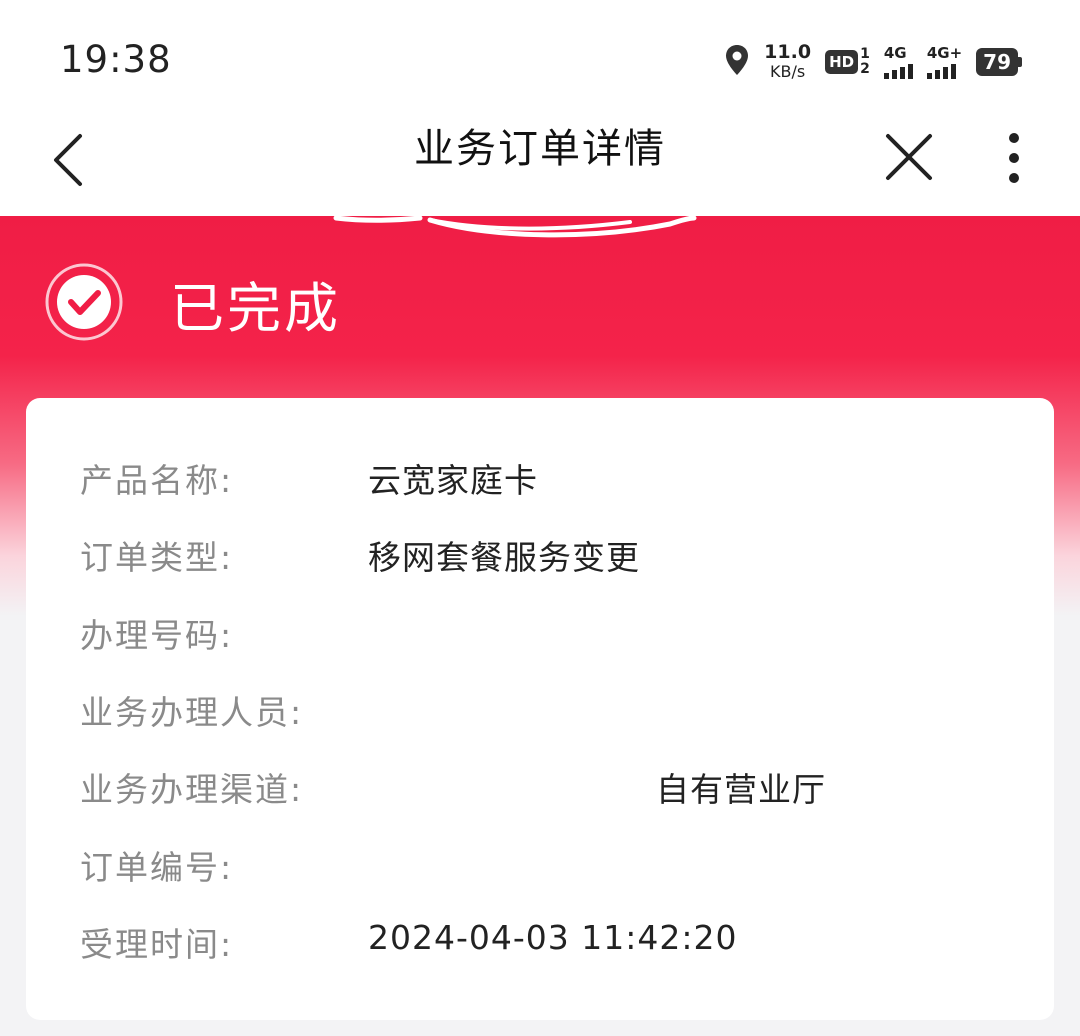  I want to click on detail-label: 订单类型:, so click(157, 557).